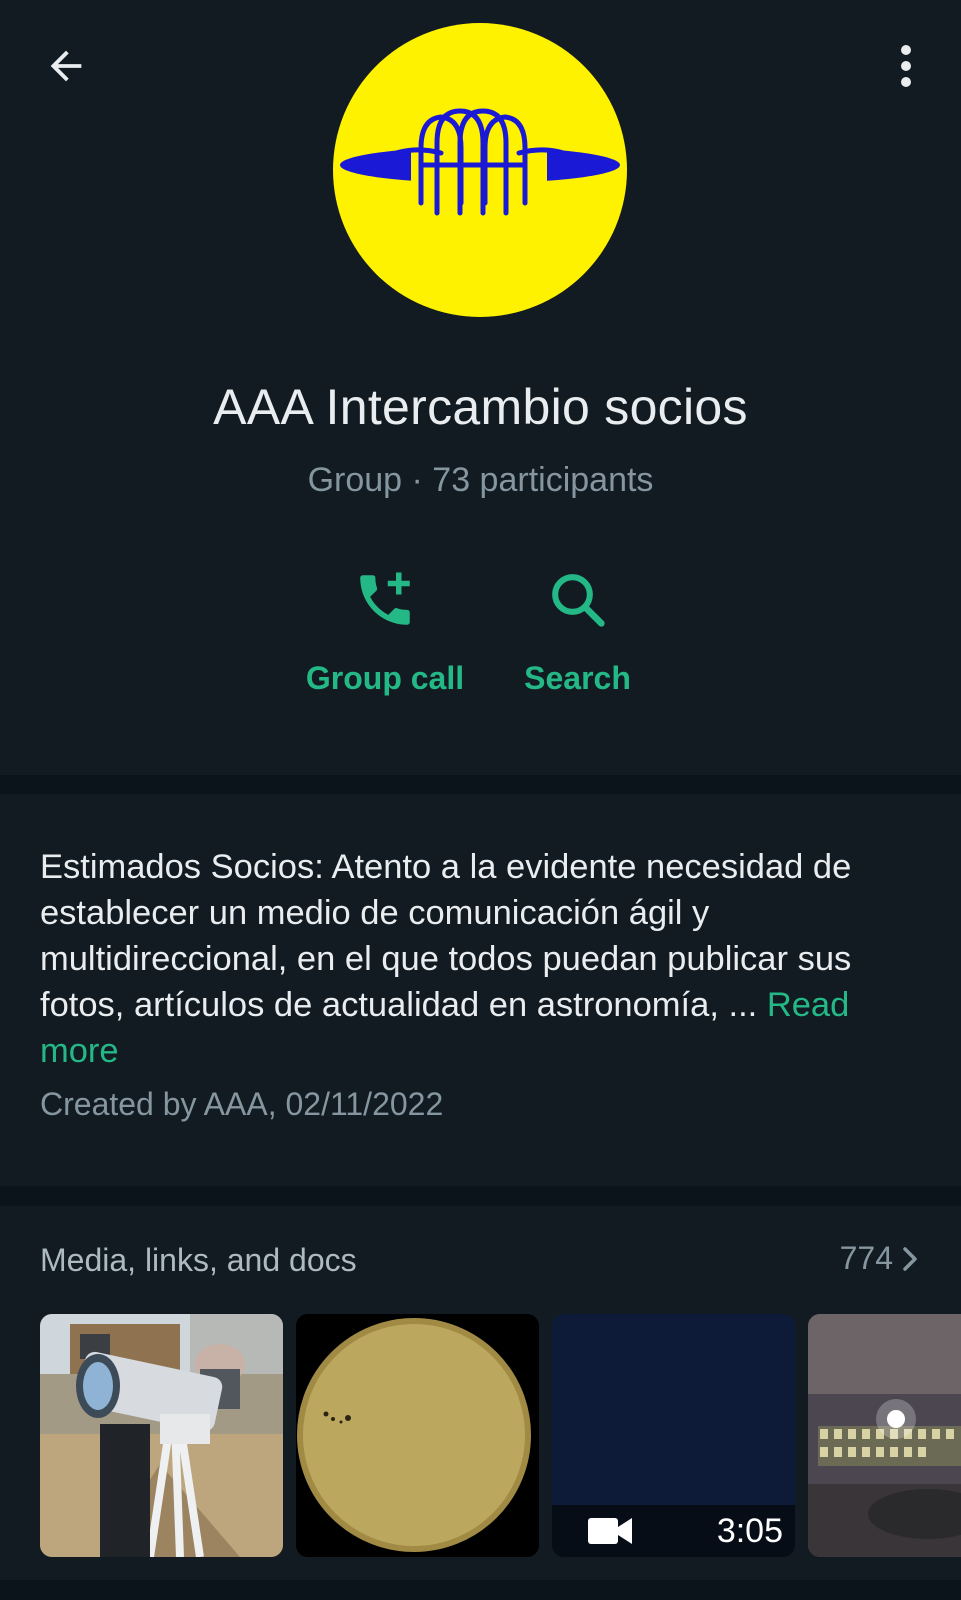  What do you see at coordinates (480, 480) in the screenshot?
I see `group-subtitle: Group · 73 participants` at bounding box center [480, 480].